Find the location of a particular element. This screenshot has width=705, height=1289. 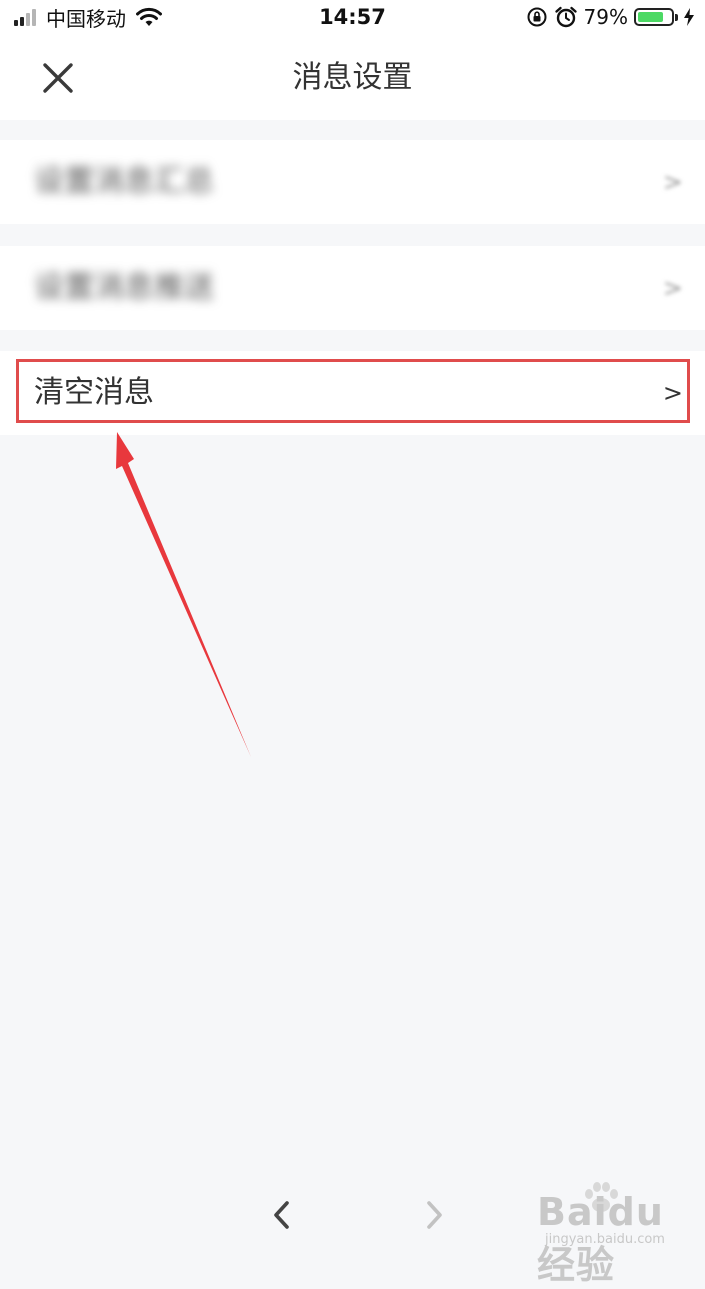

status-right: 79% is located at coordinates (610, 17).